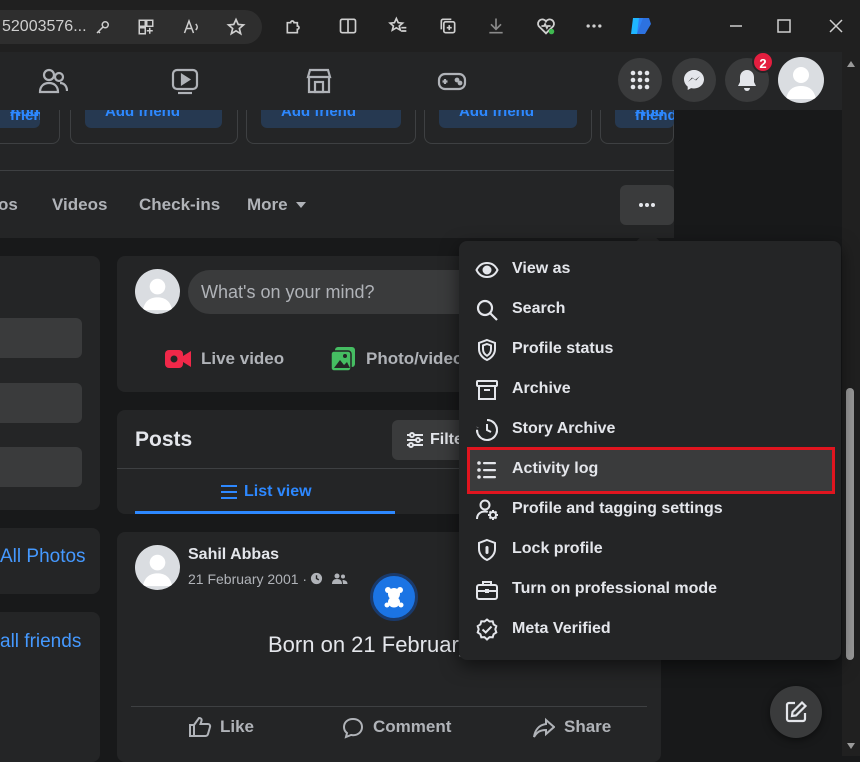  Describe the element at coordinates (146, 27) in the screenshot. I see `apps-icon` at that location.